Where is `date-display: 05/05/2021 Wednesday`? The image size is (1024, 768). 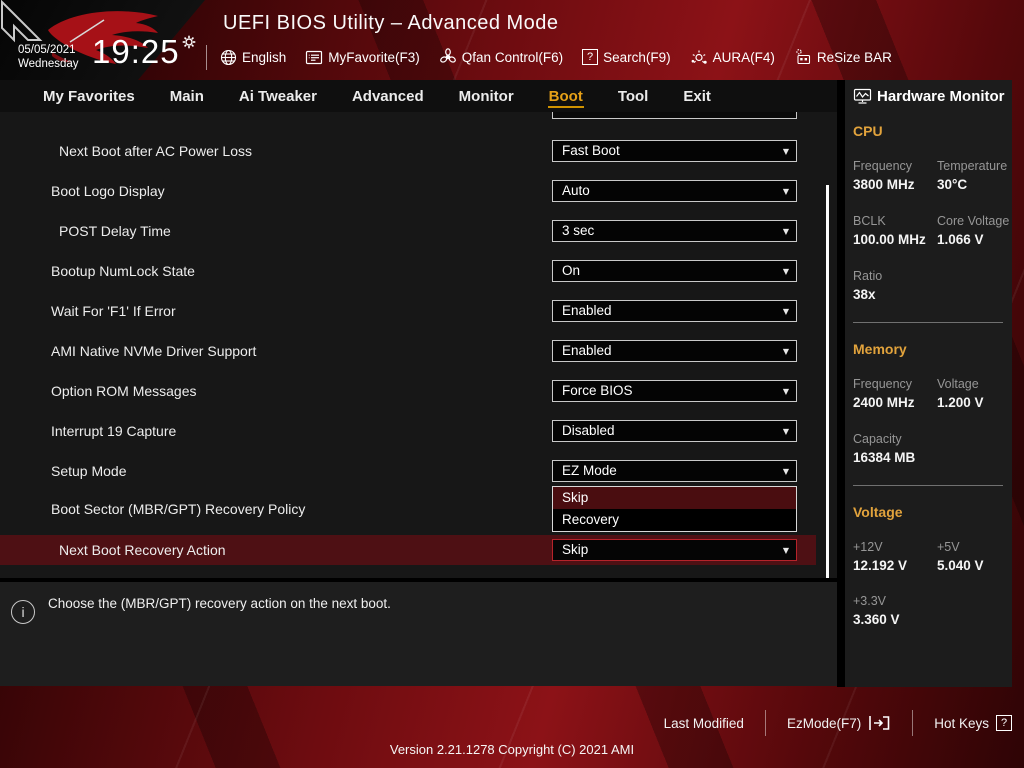 date-display: 05/05/2021 Wednesday is located at coordinates (48, 57).